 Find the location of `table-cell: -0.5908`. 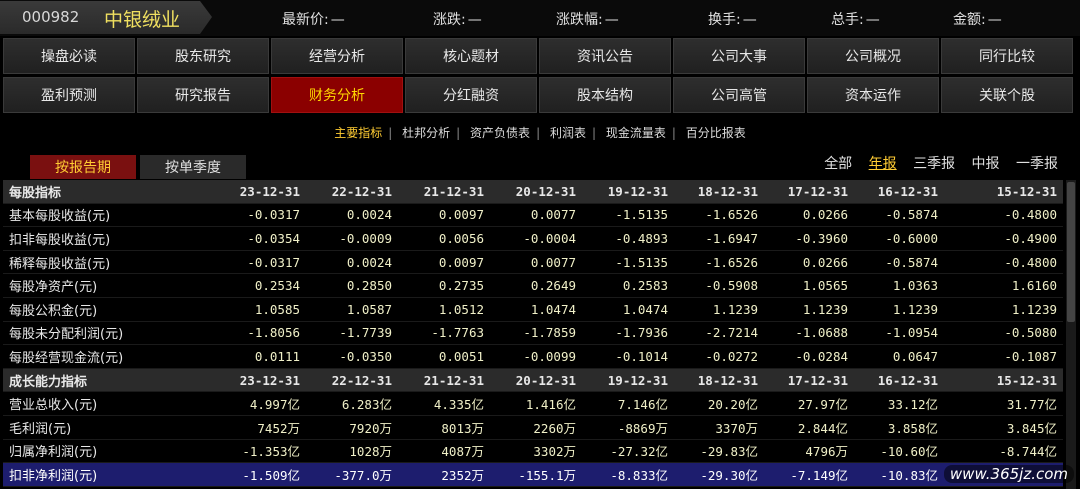

table-cell: -0.5908 is located at coordinates (719, 285).